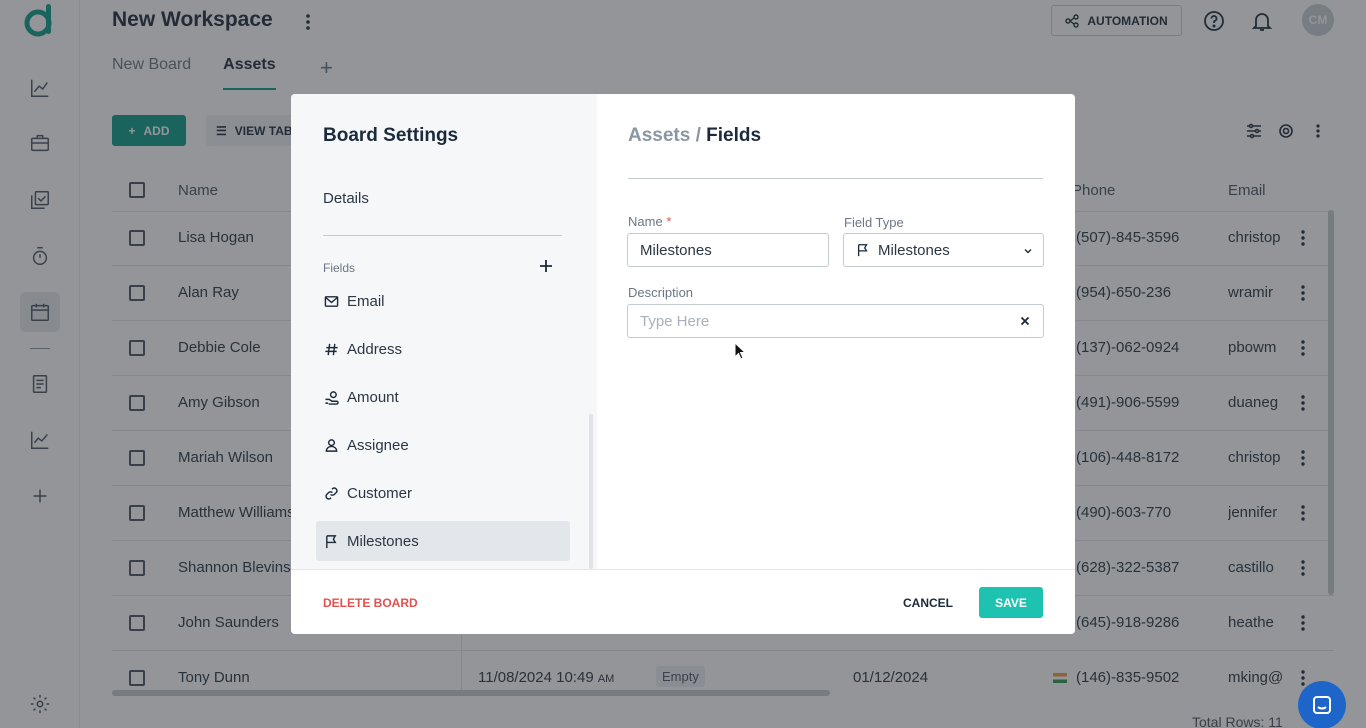  What do you see at coordinates (1011, 602) in the screenshot?
I see `save-button: SAVE` at bounding box center [1011, 602].